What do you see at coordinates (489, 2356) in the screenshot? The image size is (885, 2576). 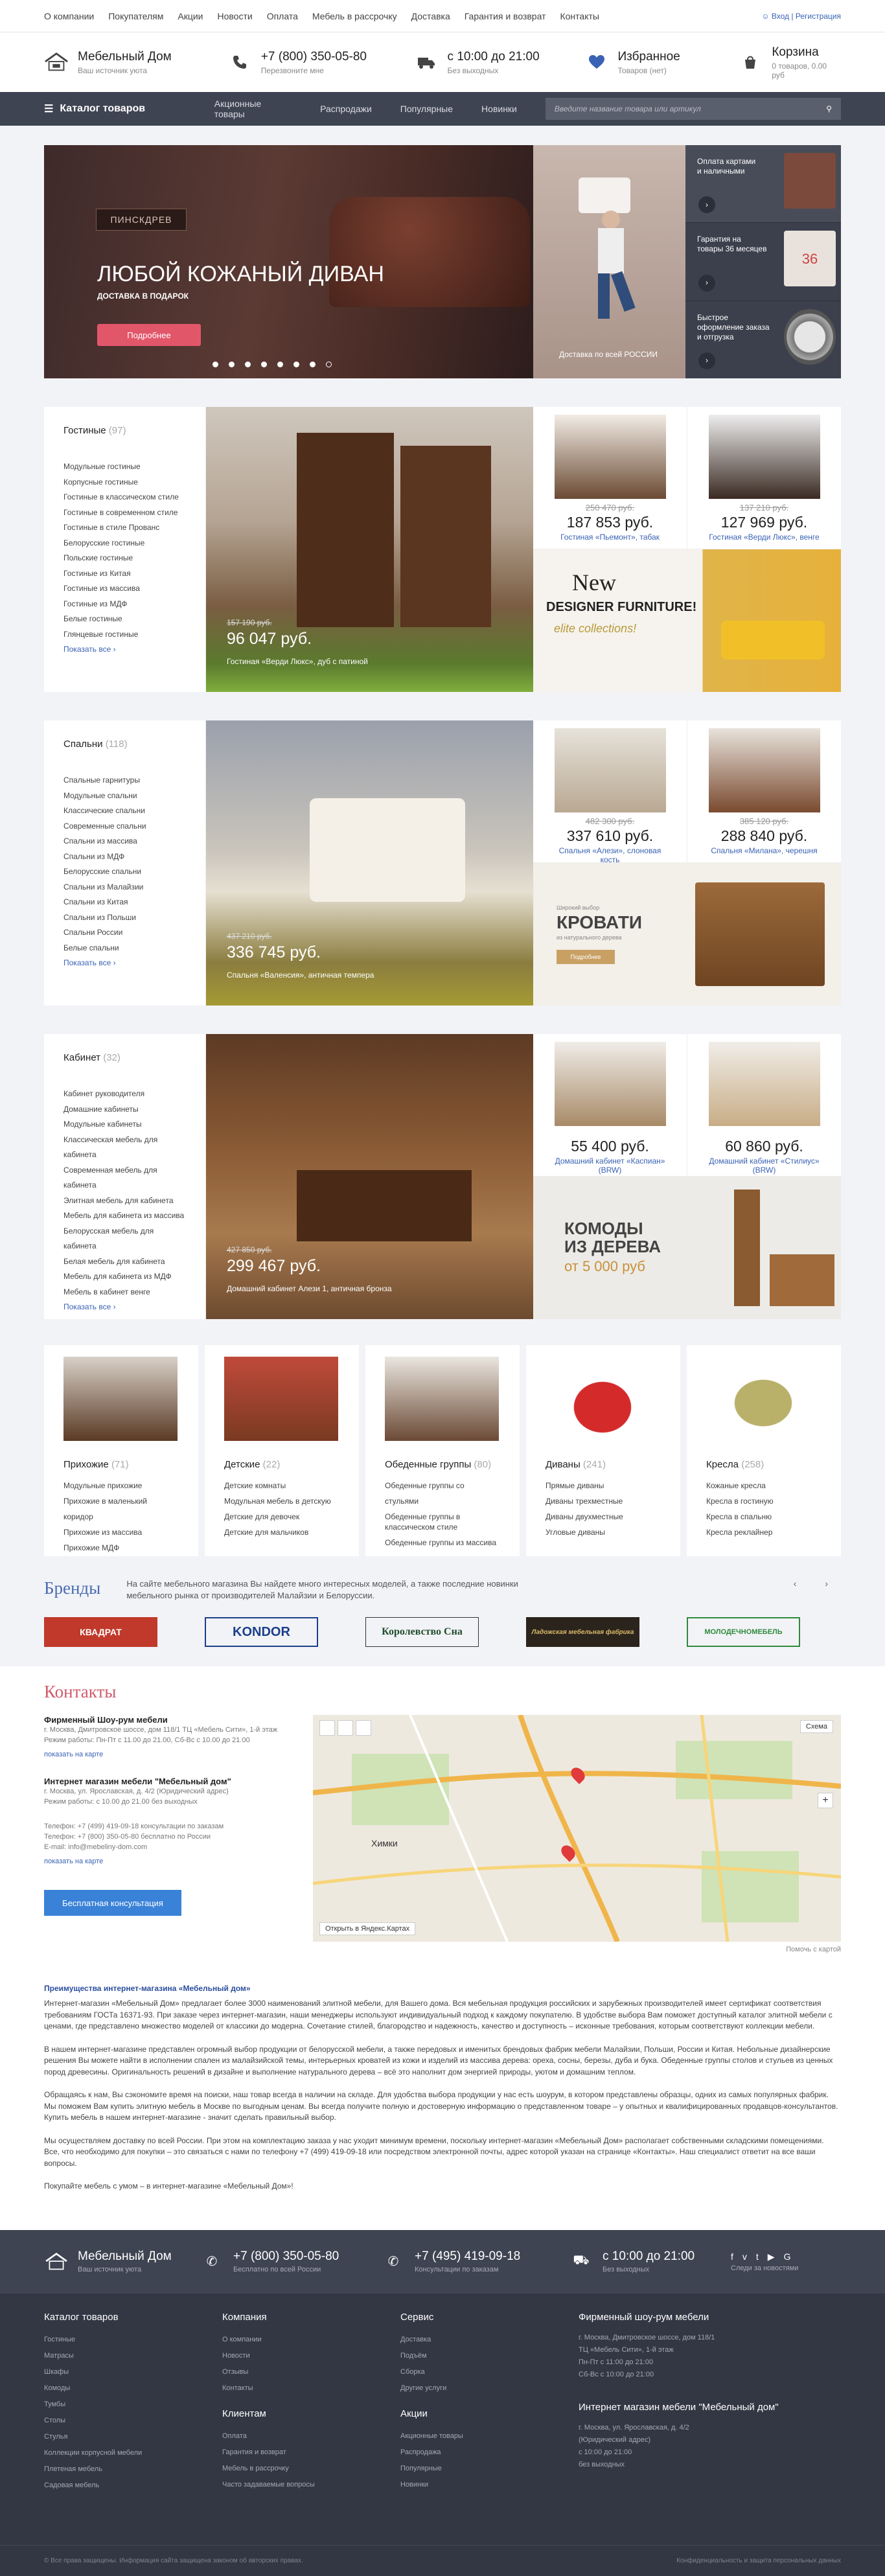 I see `footer-link: Подъём` at bounding box center [489, 2356].